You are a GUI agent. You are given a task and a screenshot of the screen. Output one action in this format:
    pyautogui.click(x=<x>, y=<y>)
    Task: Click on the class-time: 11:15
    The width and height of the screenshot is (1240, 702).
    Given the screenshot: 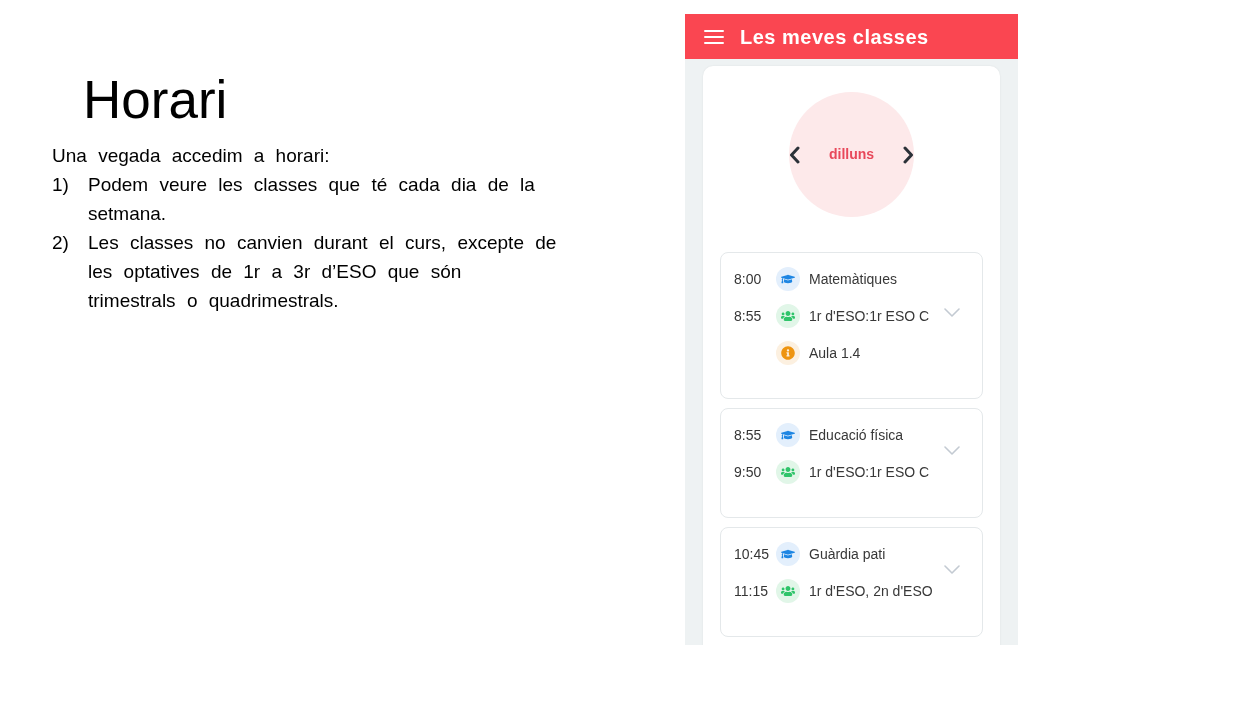 What is the action you would take?
    pyautogui.click(x=751, y=591)
    